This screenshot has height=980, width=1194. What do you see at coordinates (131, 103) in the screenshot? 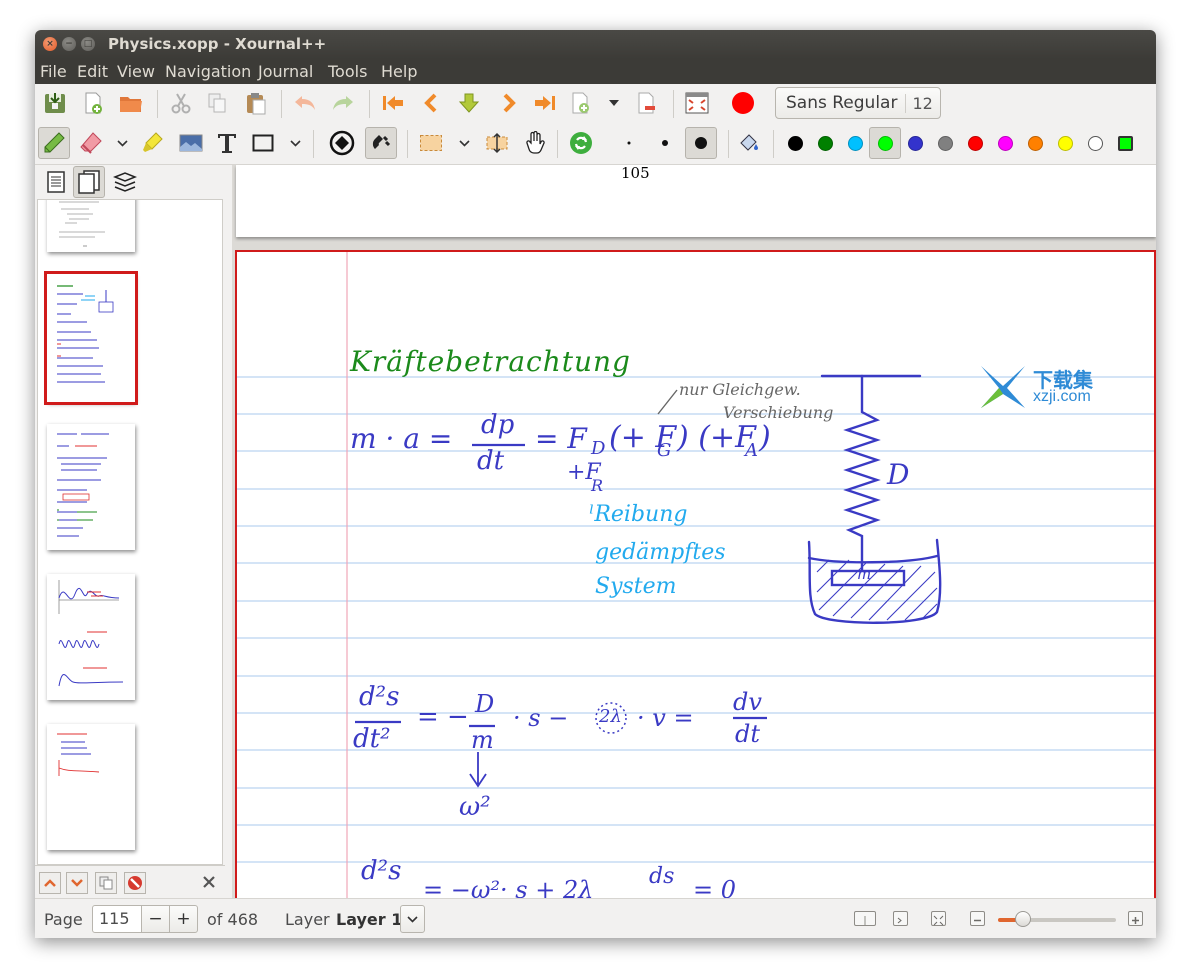
I see `open-button` at bounding box center [131, 103].